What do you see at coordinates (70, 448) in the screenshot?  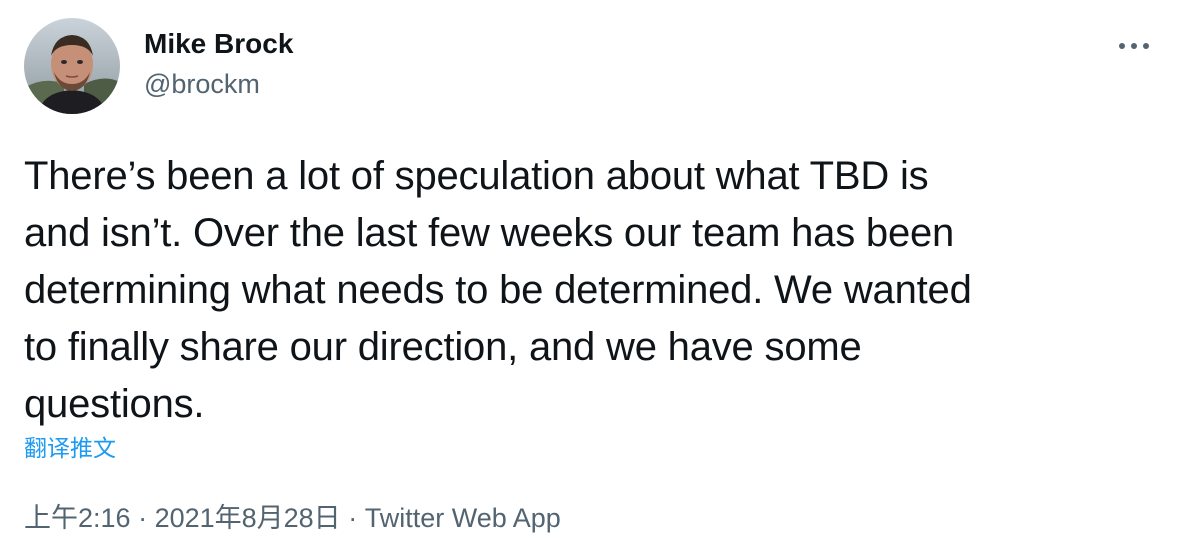 I see `translate-tweet-link: 翻译推文` at bounding box center [70, 448].